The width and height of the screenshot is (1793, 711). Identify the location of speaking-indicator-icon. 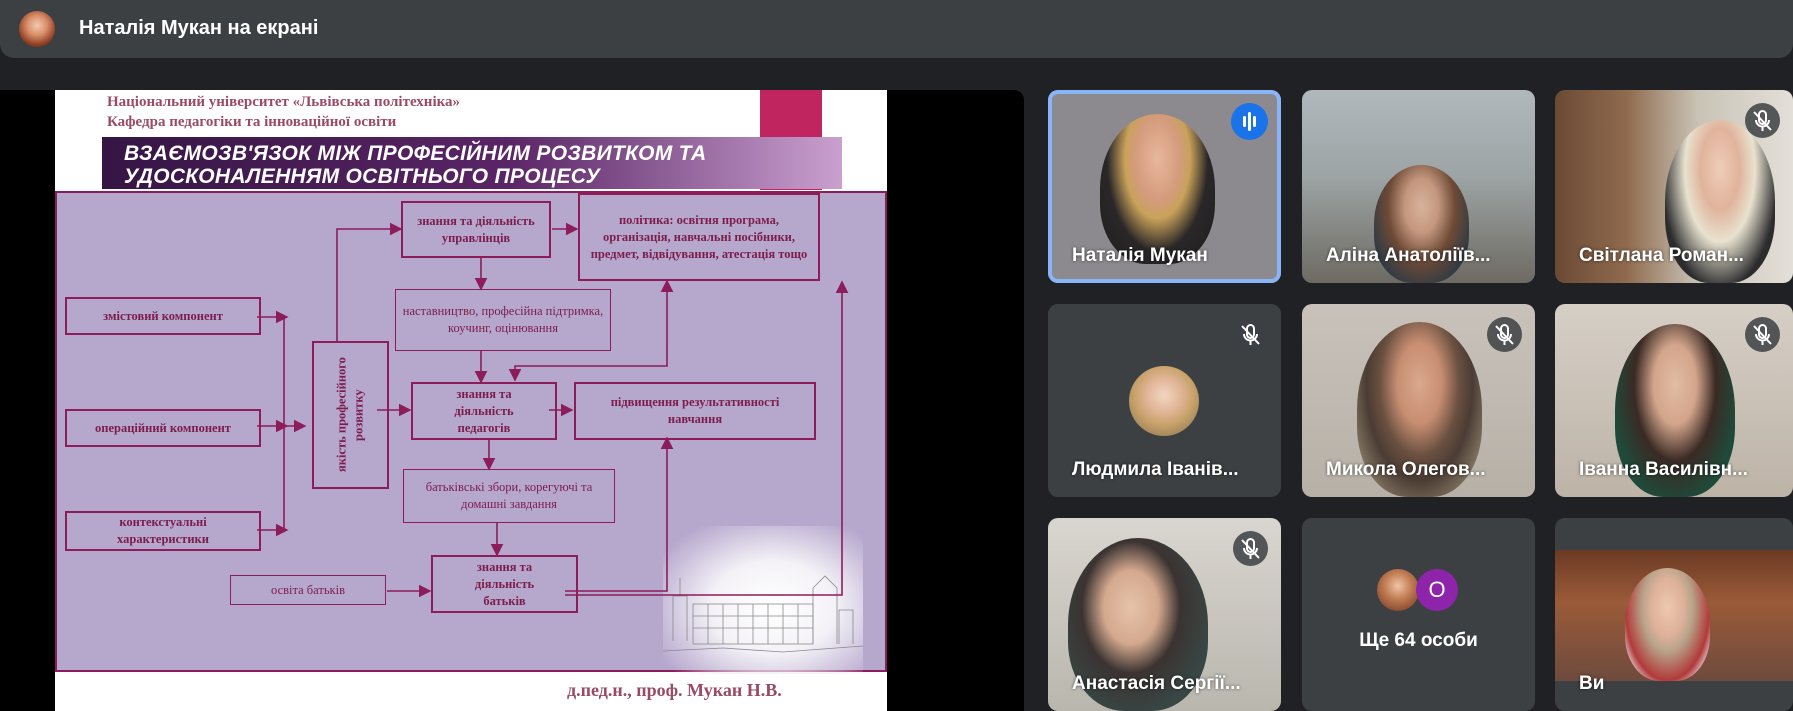
(1249, 121).